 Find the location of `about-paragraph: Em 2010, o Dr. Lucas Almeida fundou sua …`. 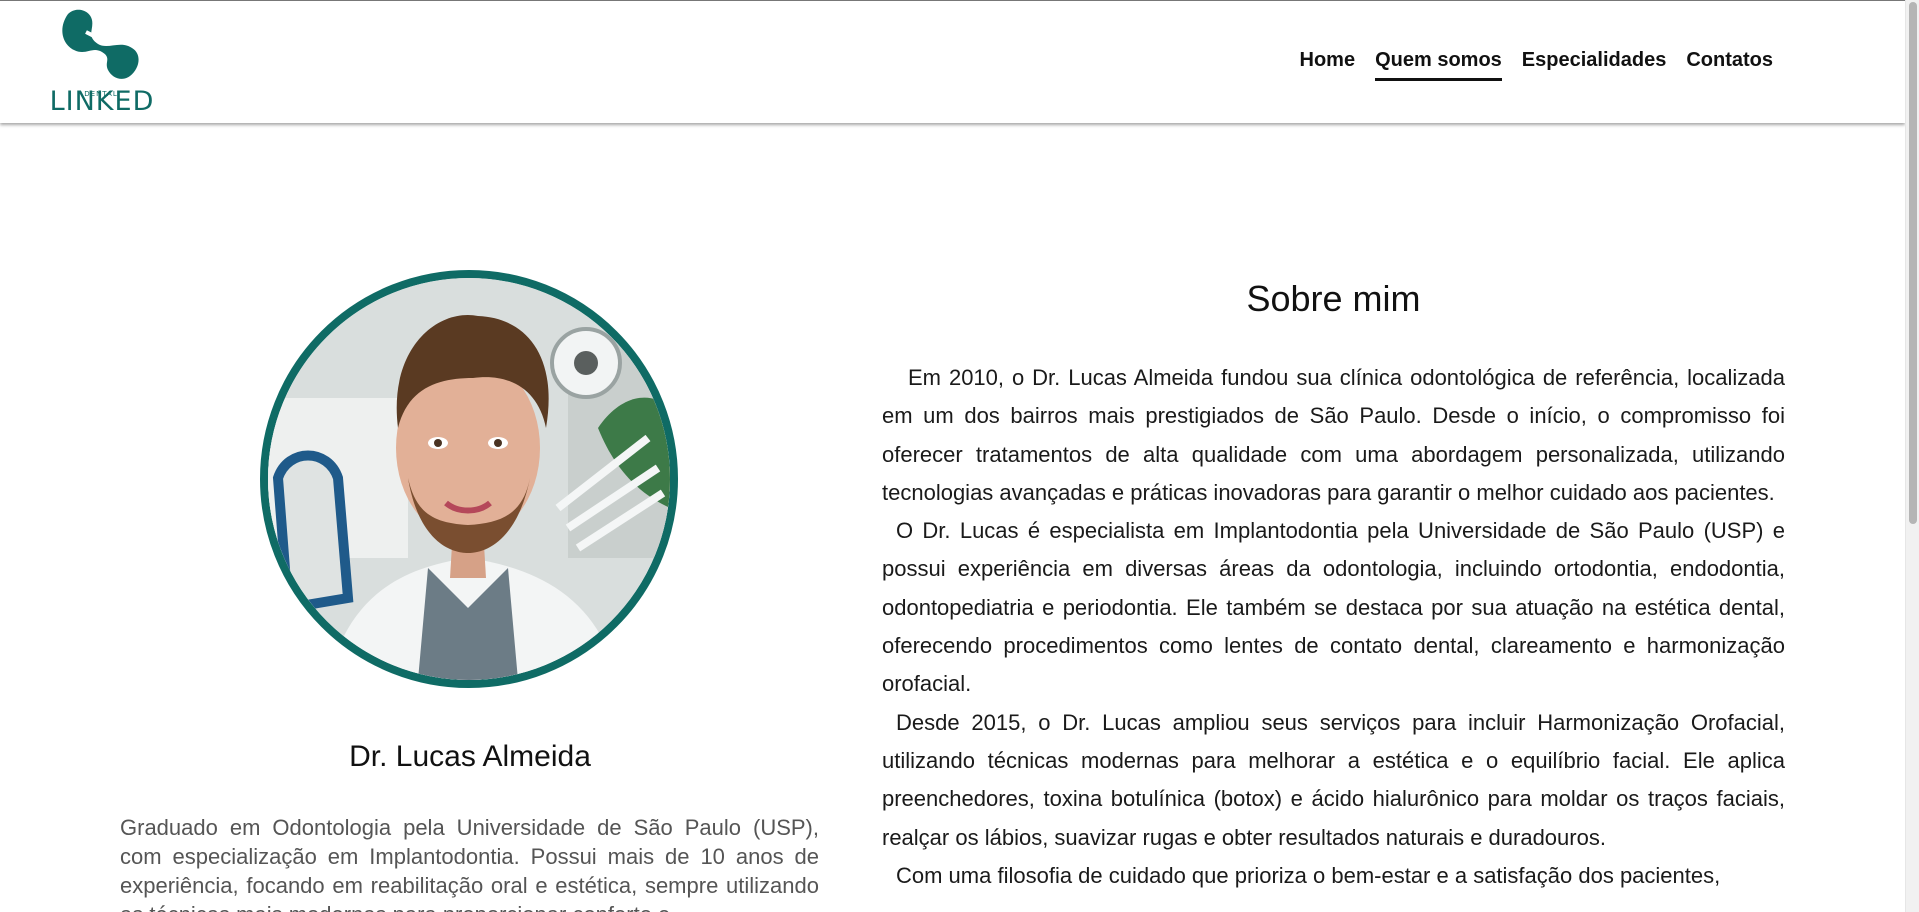

about-paragraph: Em 2010, o Dr. Lucas Almeida fundou sua … is located at coordinates (1333, 435).